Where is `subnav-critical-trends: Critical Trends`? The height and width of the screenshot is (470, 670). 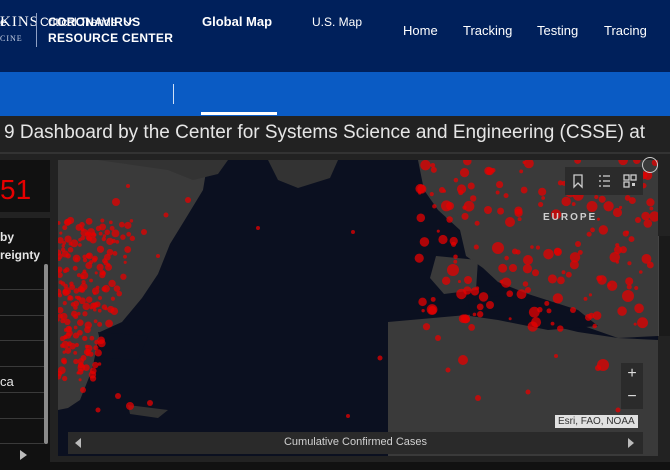
subnav-critical-trends: Critical Trends is located at coordinates (87, 21).